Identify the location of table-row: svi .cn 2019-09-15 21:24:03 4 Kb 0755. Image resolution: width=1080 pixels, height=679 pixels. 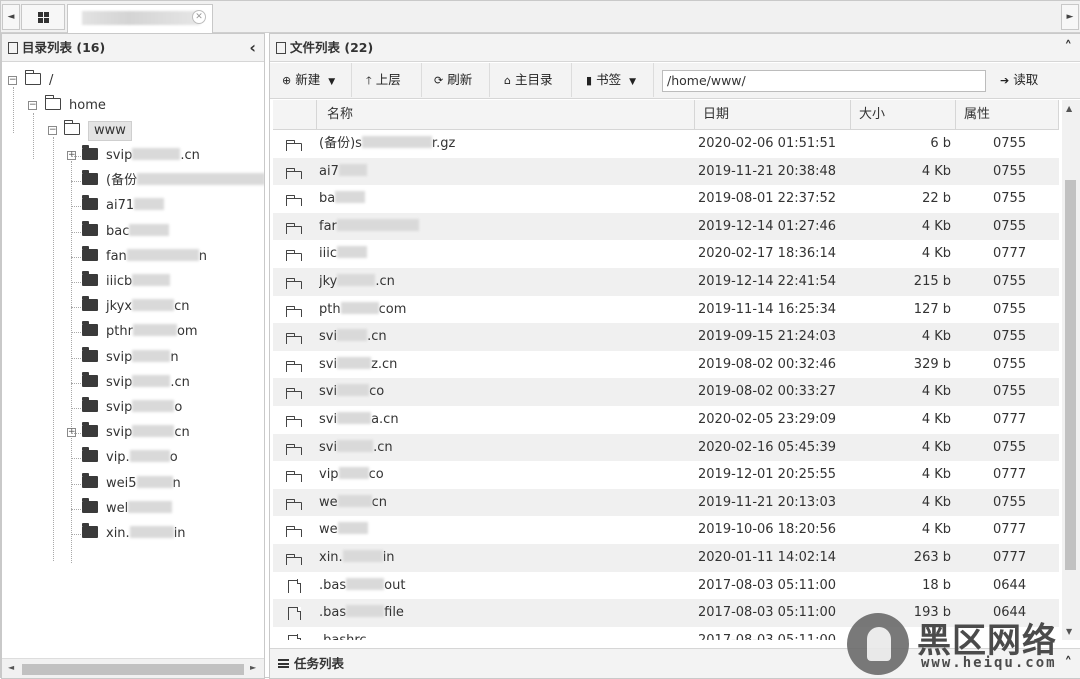
(666, 337).